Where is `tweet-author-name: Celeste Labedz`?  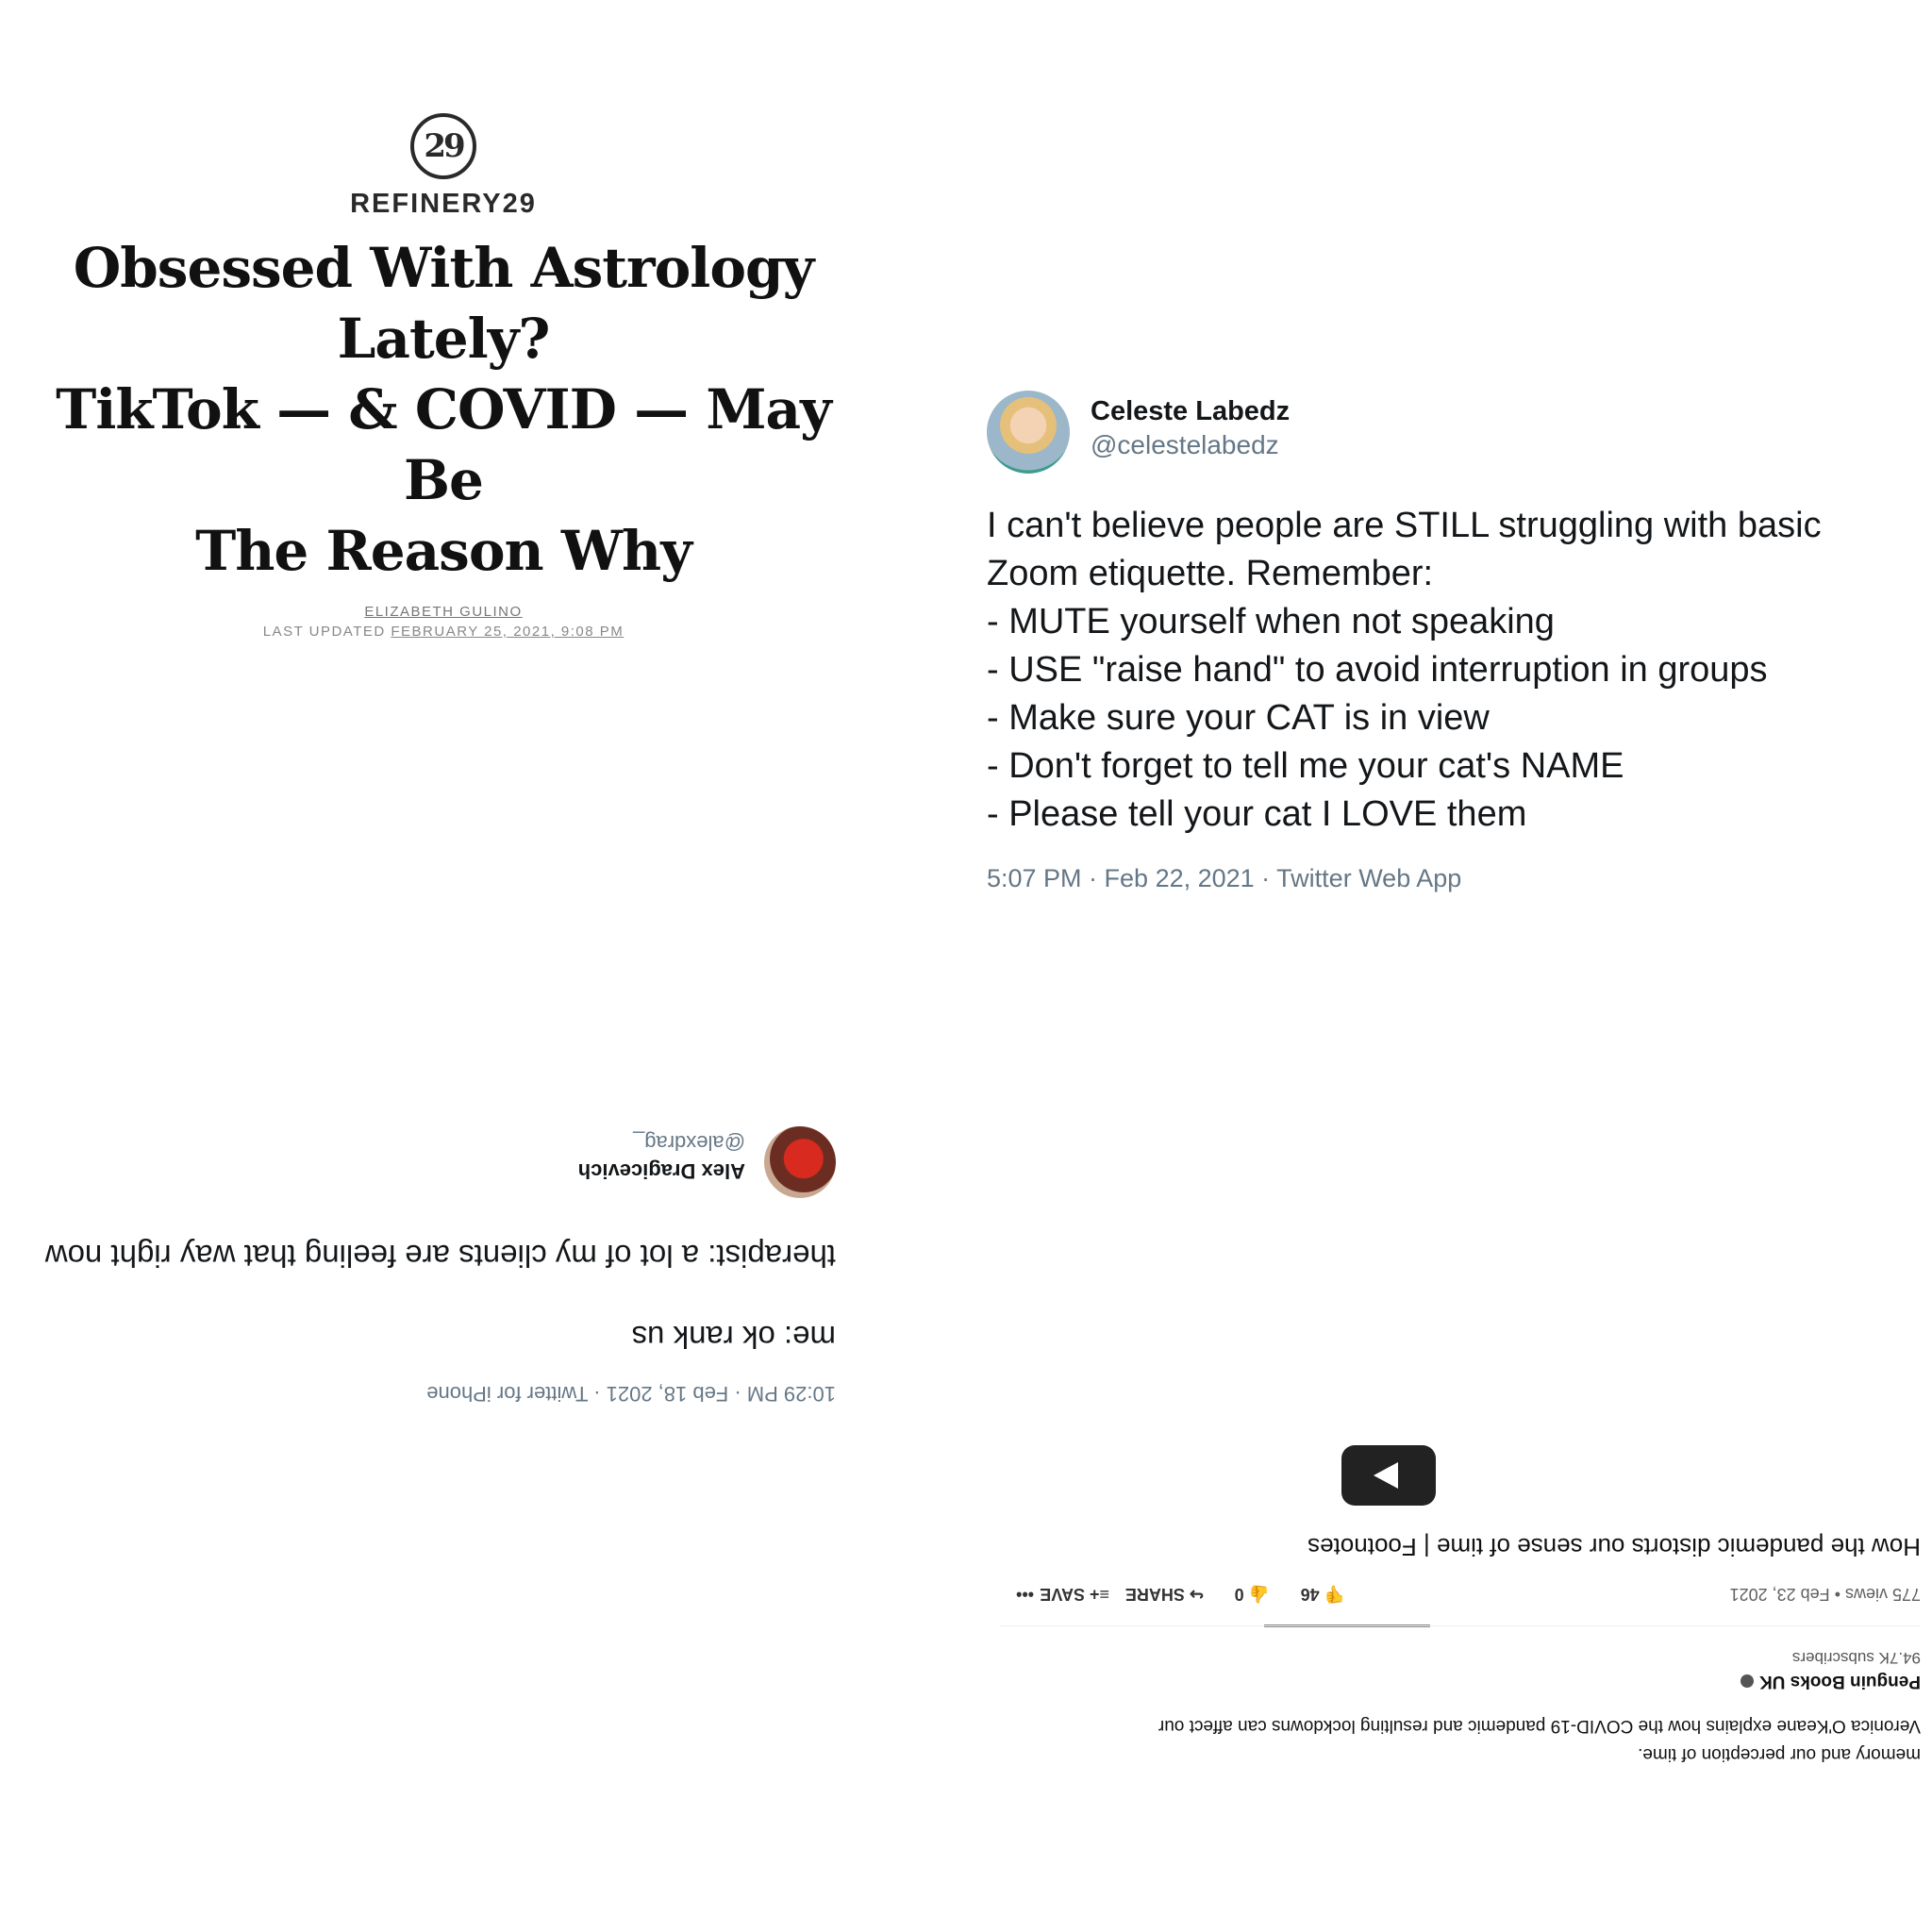 tweet-author-name: Celeste Labedz is located at coordinates (1190, 412).